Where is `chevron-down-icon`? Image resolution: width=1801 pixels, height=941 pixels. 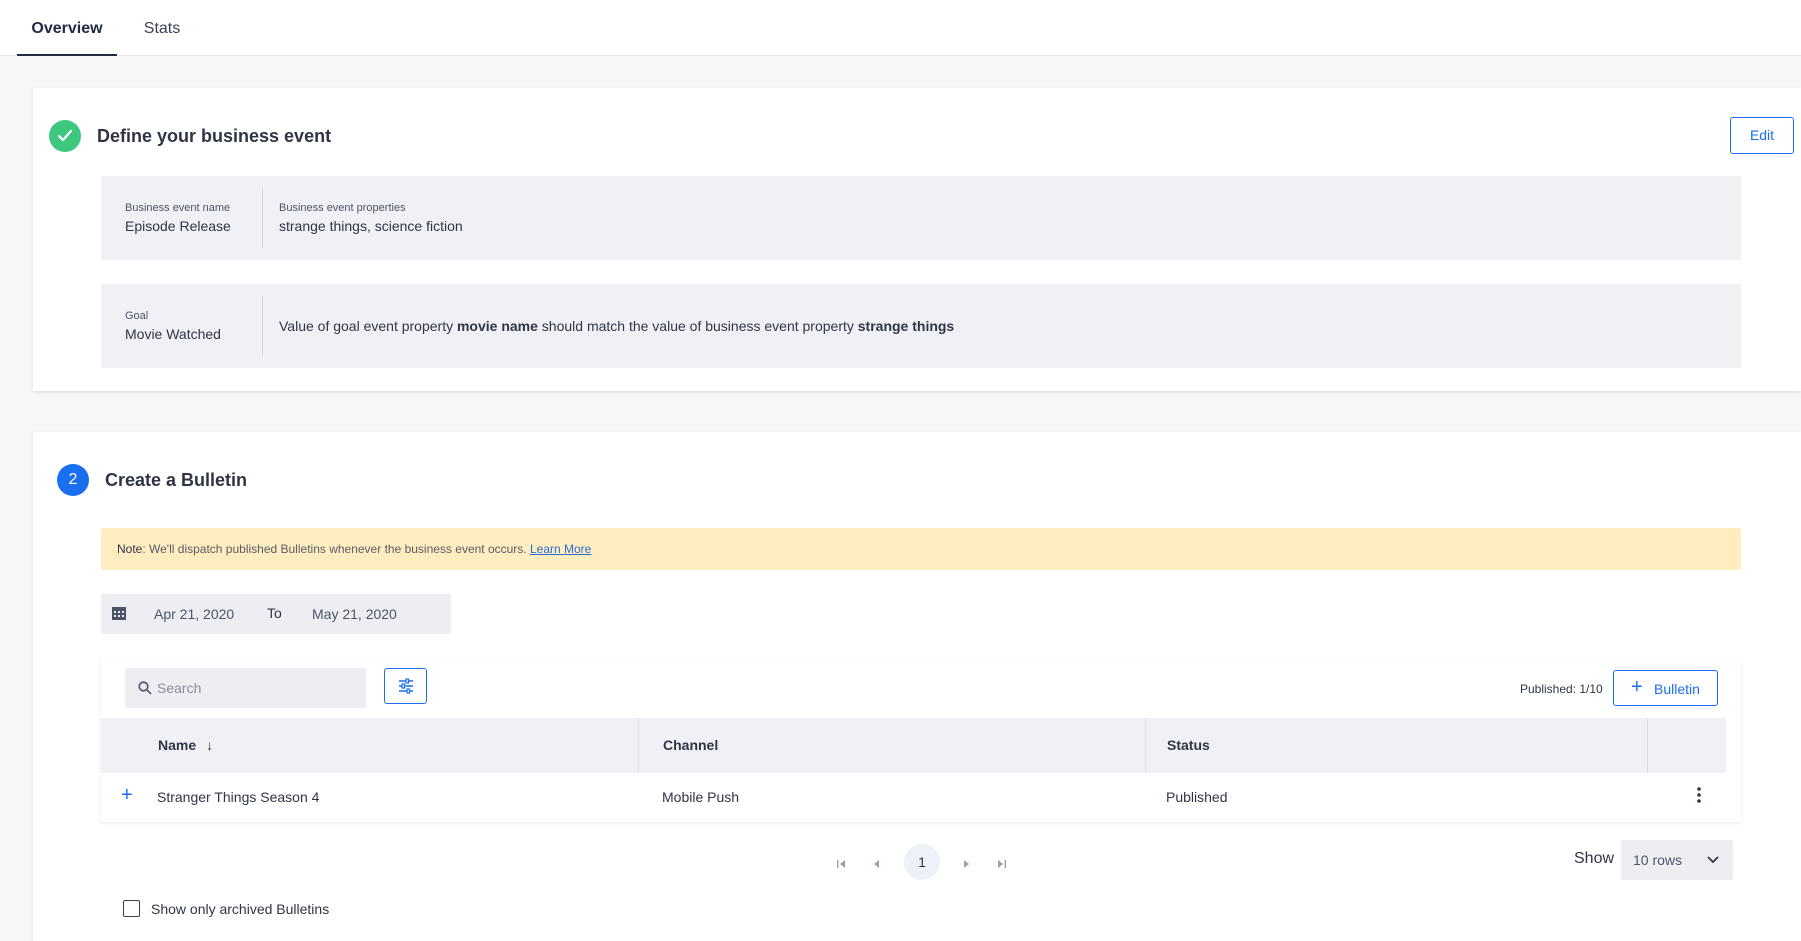
chevron-down-icon is located at coordinates (1713, 860).